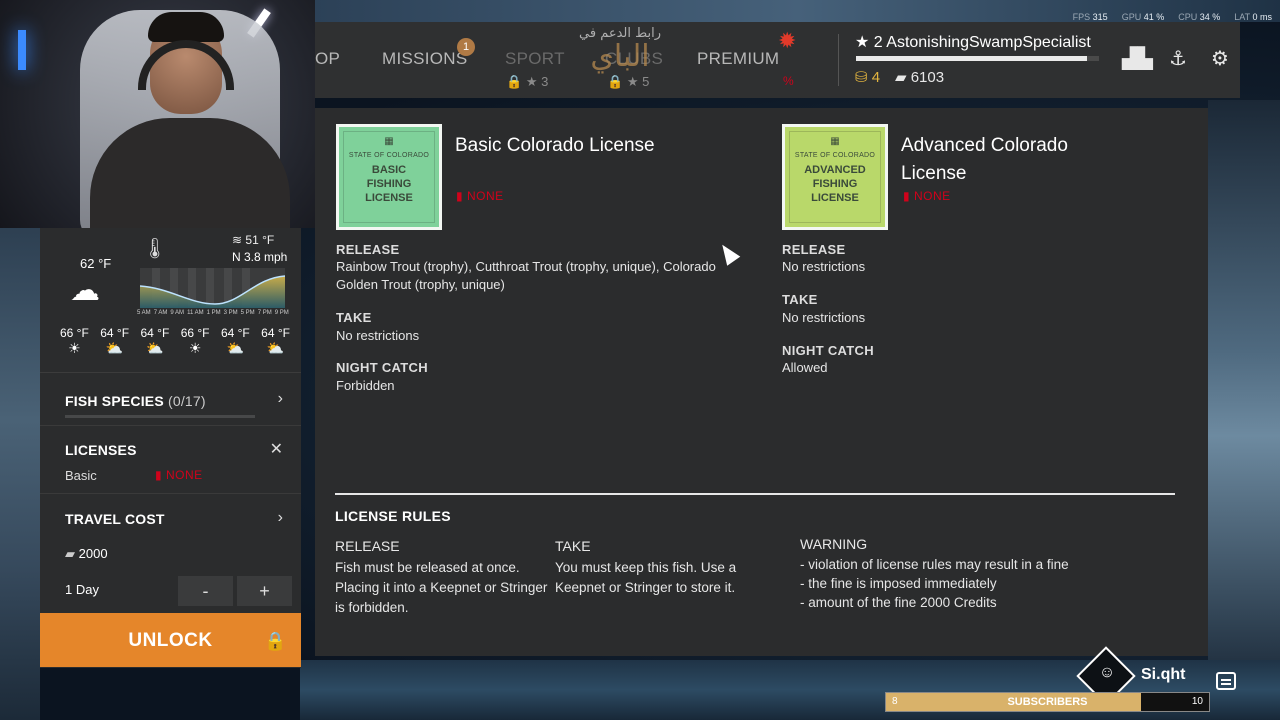  What do you see at coordinates (1244, 380) in the screenshot?
I see `background-right` at bounding box center [1244, 380].